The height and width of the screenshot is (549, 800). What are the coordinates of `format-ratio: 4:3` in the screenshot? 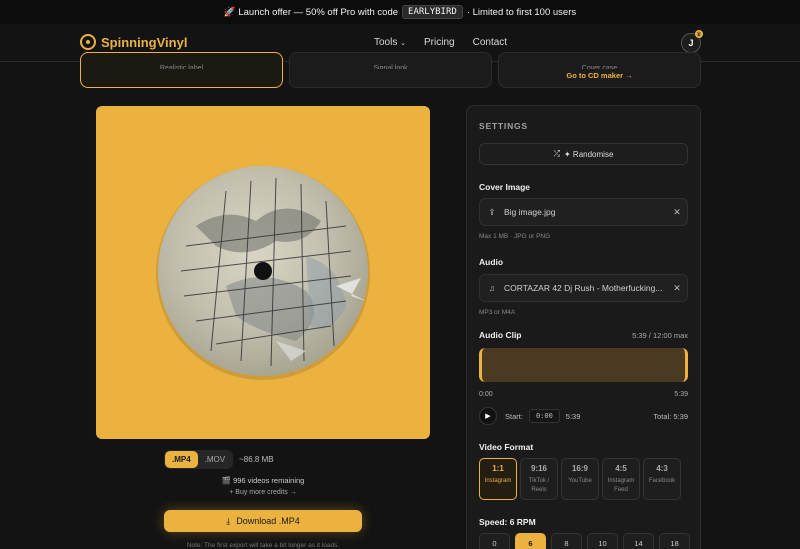 It's located at (662, 468).